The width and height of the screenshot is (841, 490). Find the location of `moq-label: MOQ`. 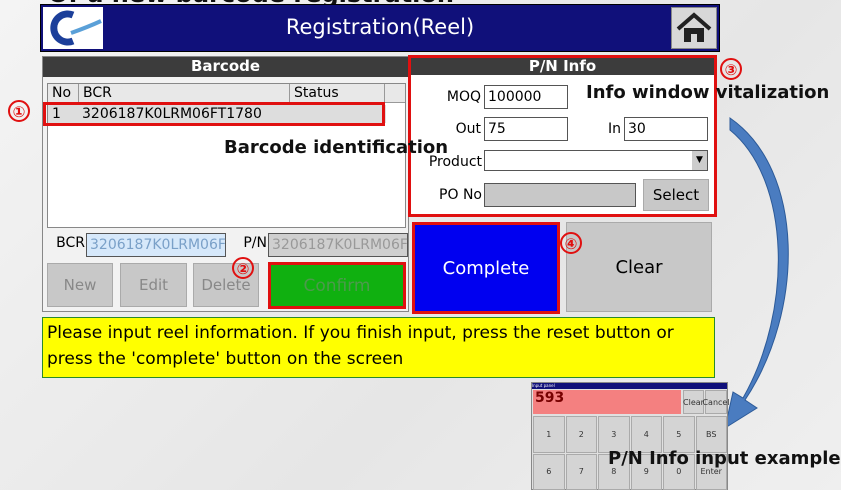

moq-label: MOQ is located at coordinates (463, 97).